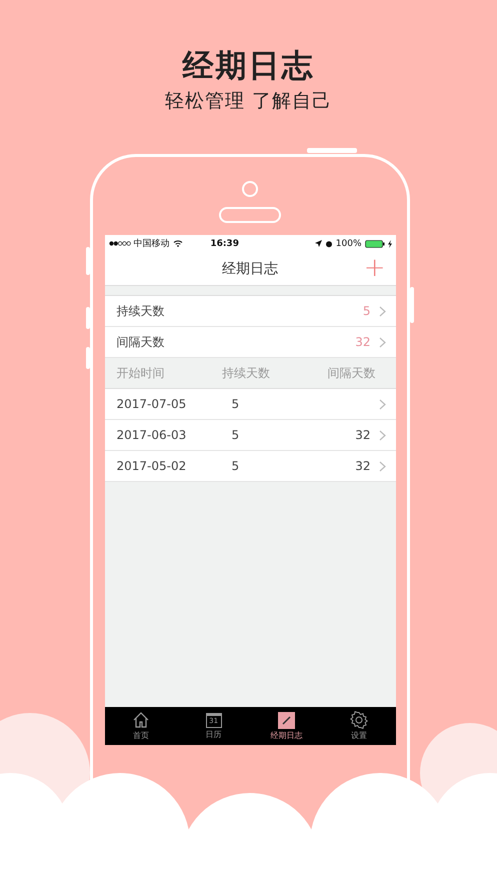 Image resolution: width=497 pixels, height=883 pixels. What do you see at coordinates (250, 342) in the screenshot?
I see `summary-row: 间隔天数 32` at bounding box center [250, 342].